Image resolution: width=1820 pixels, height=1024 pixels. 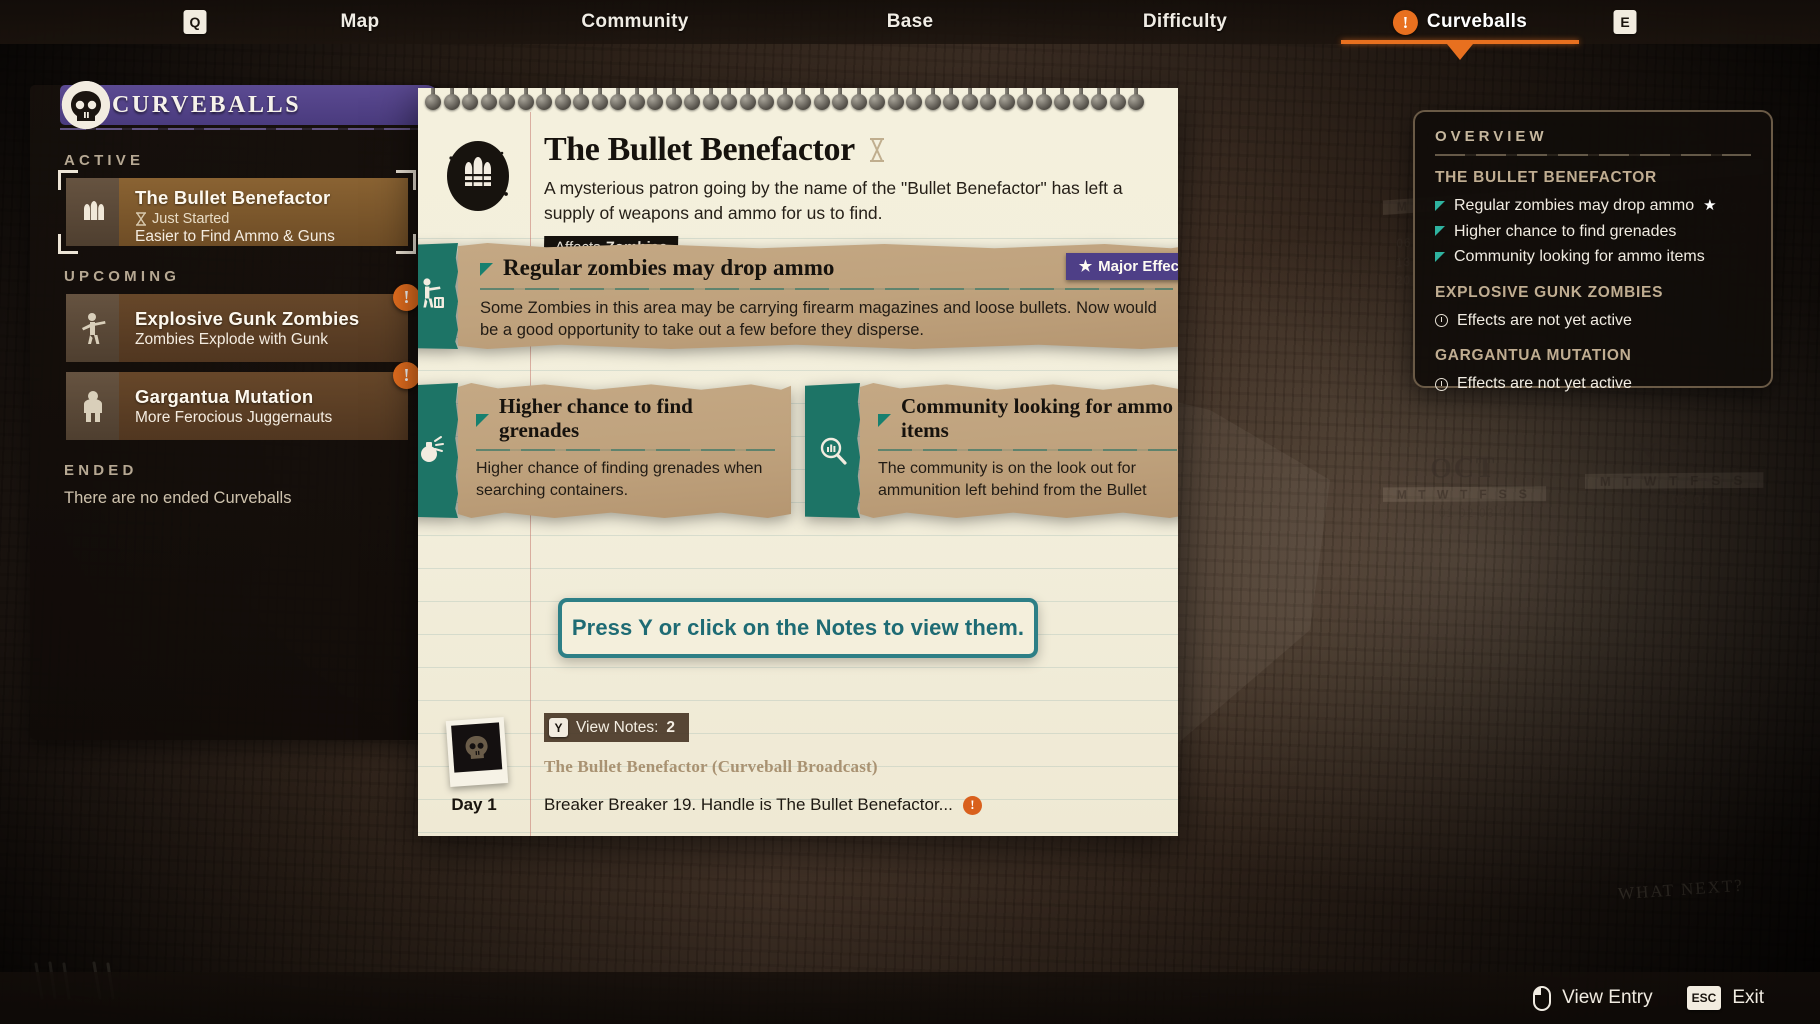 I want to click on sidebar-item-subtitle: More Ferocious Juggernauts, so click(x=234, y=417).